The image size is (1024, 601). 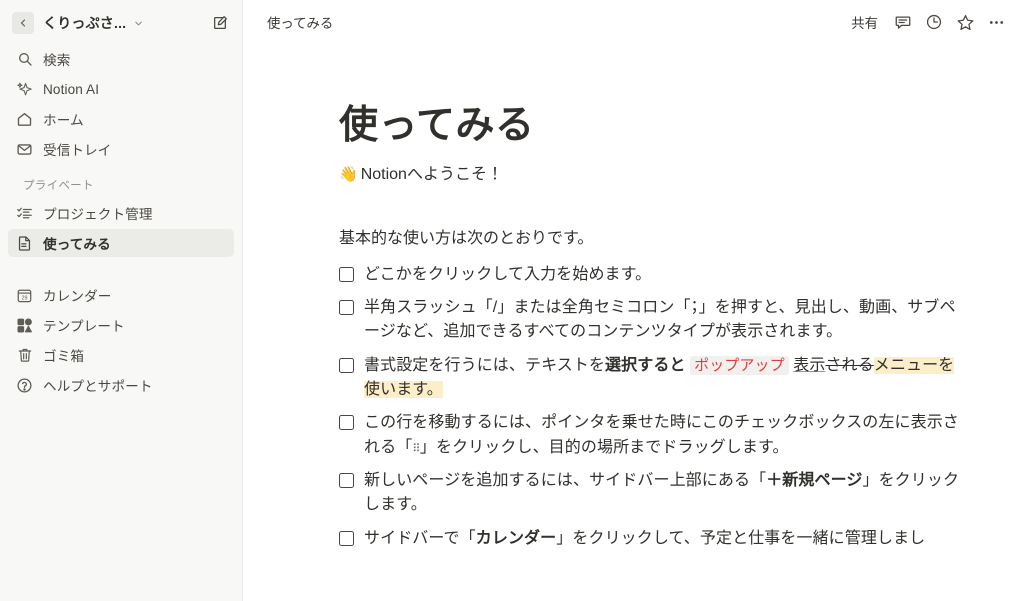 I want to click on sidebar-item-getting-started: 使ってみる, so click(x=121, y=243).